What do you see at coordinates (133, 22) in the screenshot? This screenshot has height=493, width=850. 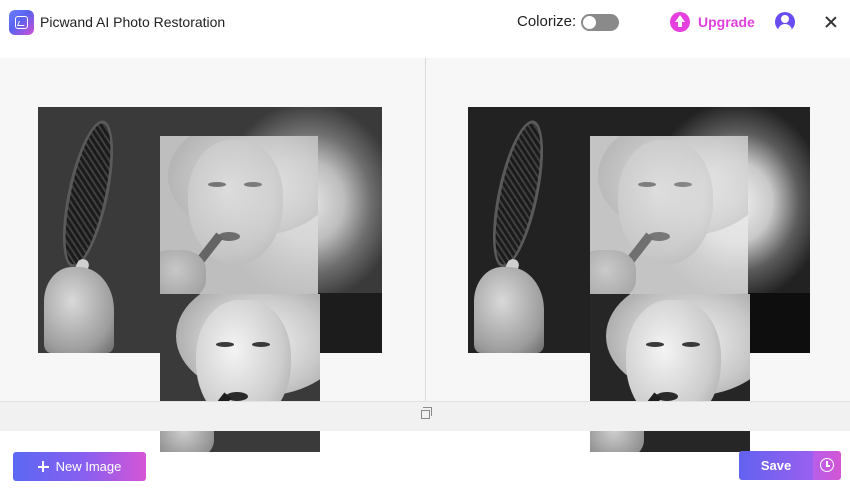 I see `app-title: Picwand AI Photo Restoration` at bounding box center [133, 22].